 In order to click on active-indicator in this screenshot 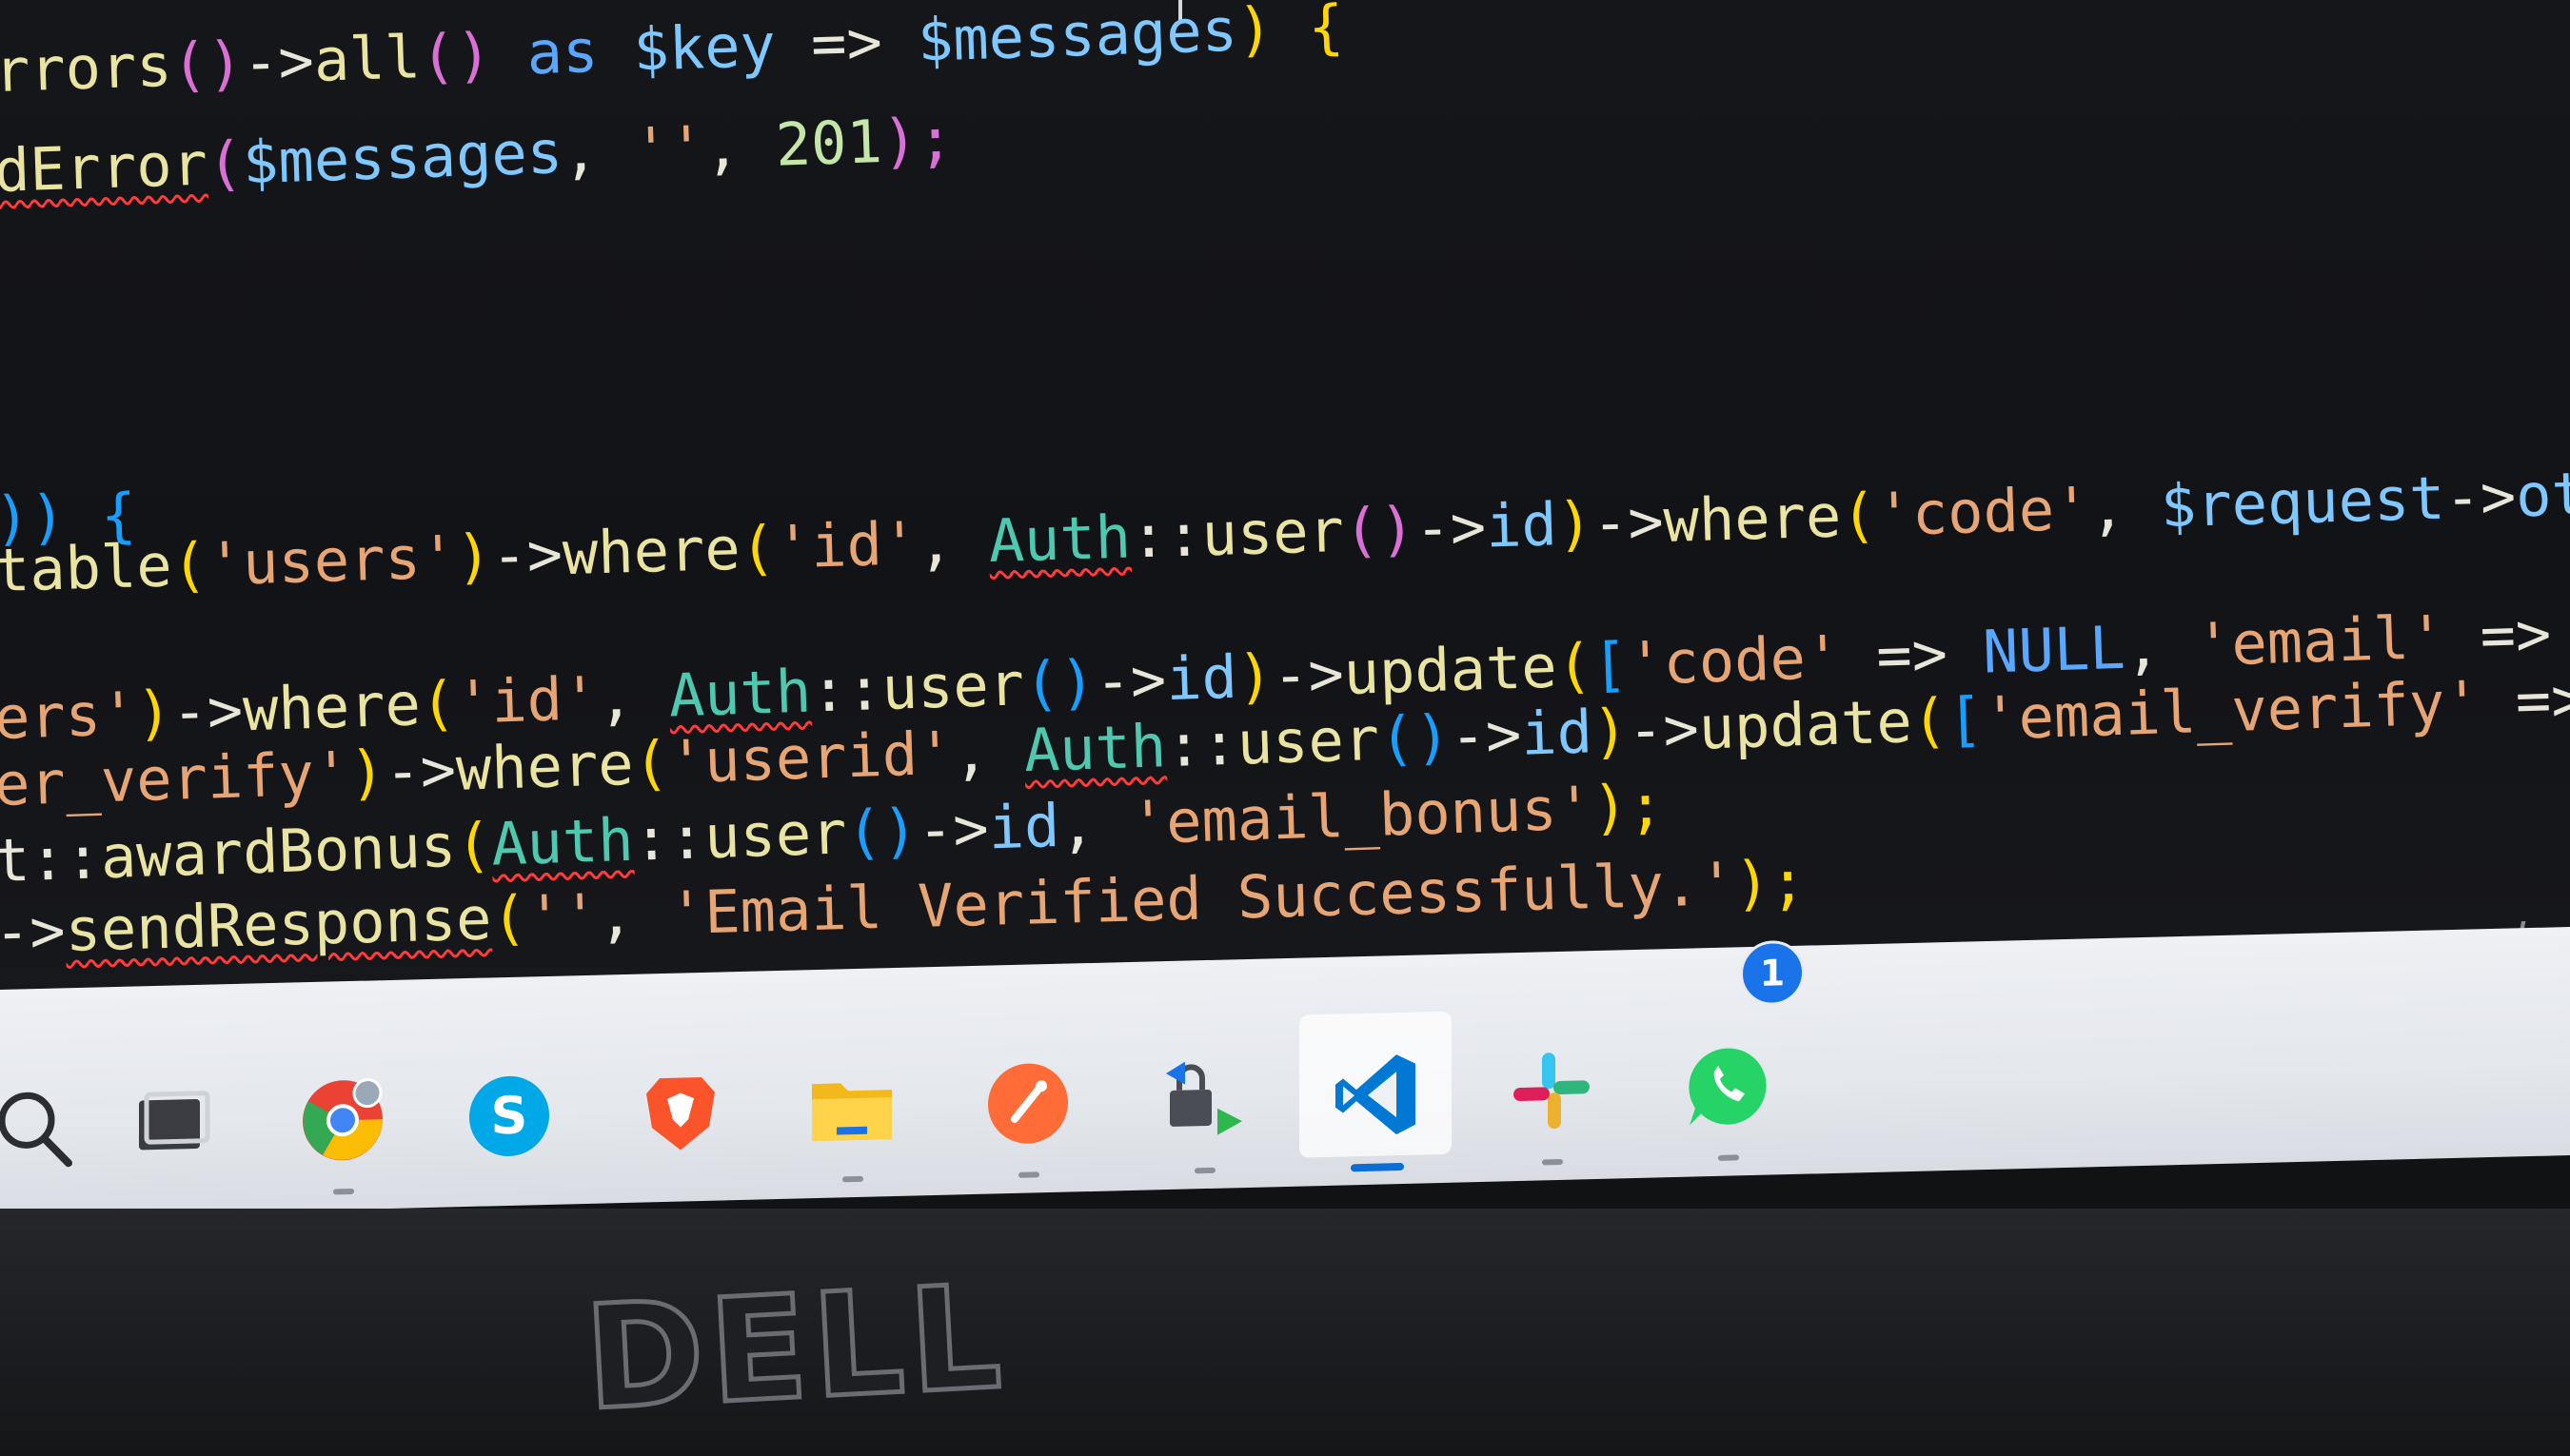, I will do `click(1378, 1167)`.